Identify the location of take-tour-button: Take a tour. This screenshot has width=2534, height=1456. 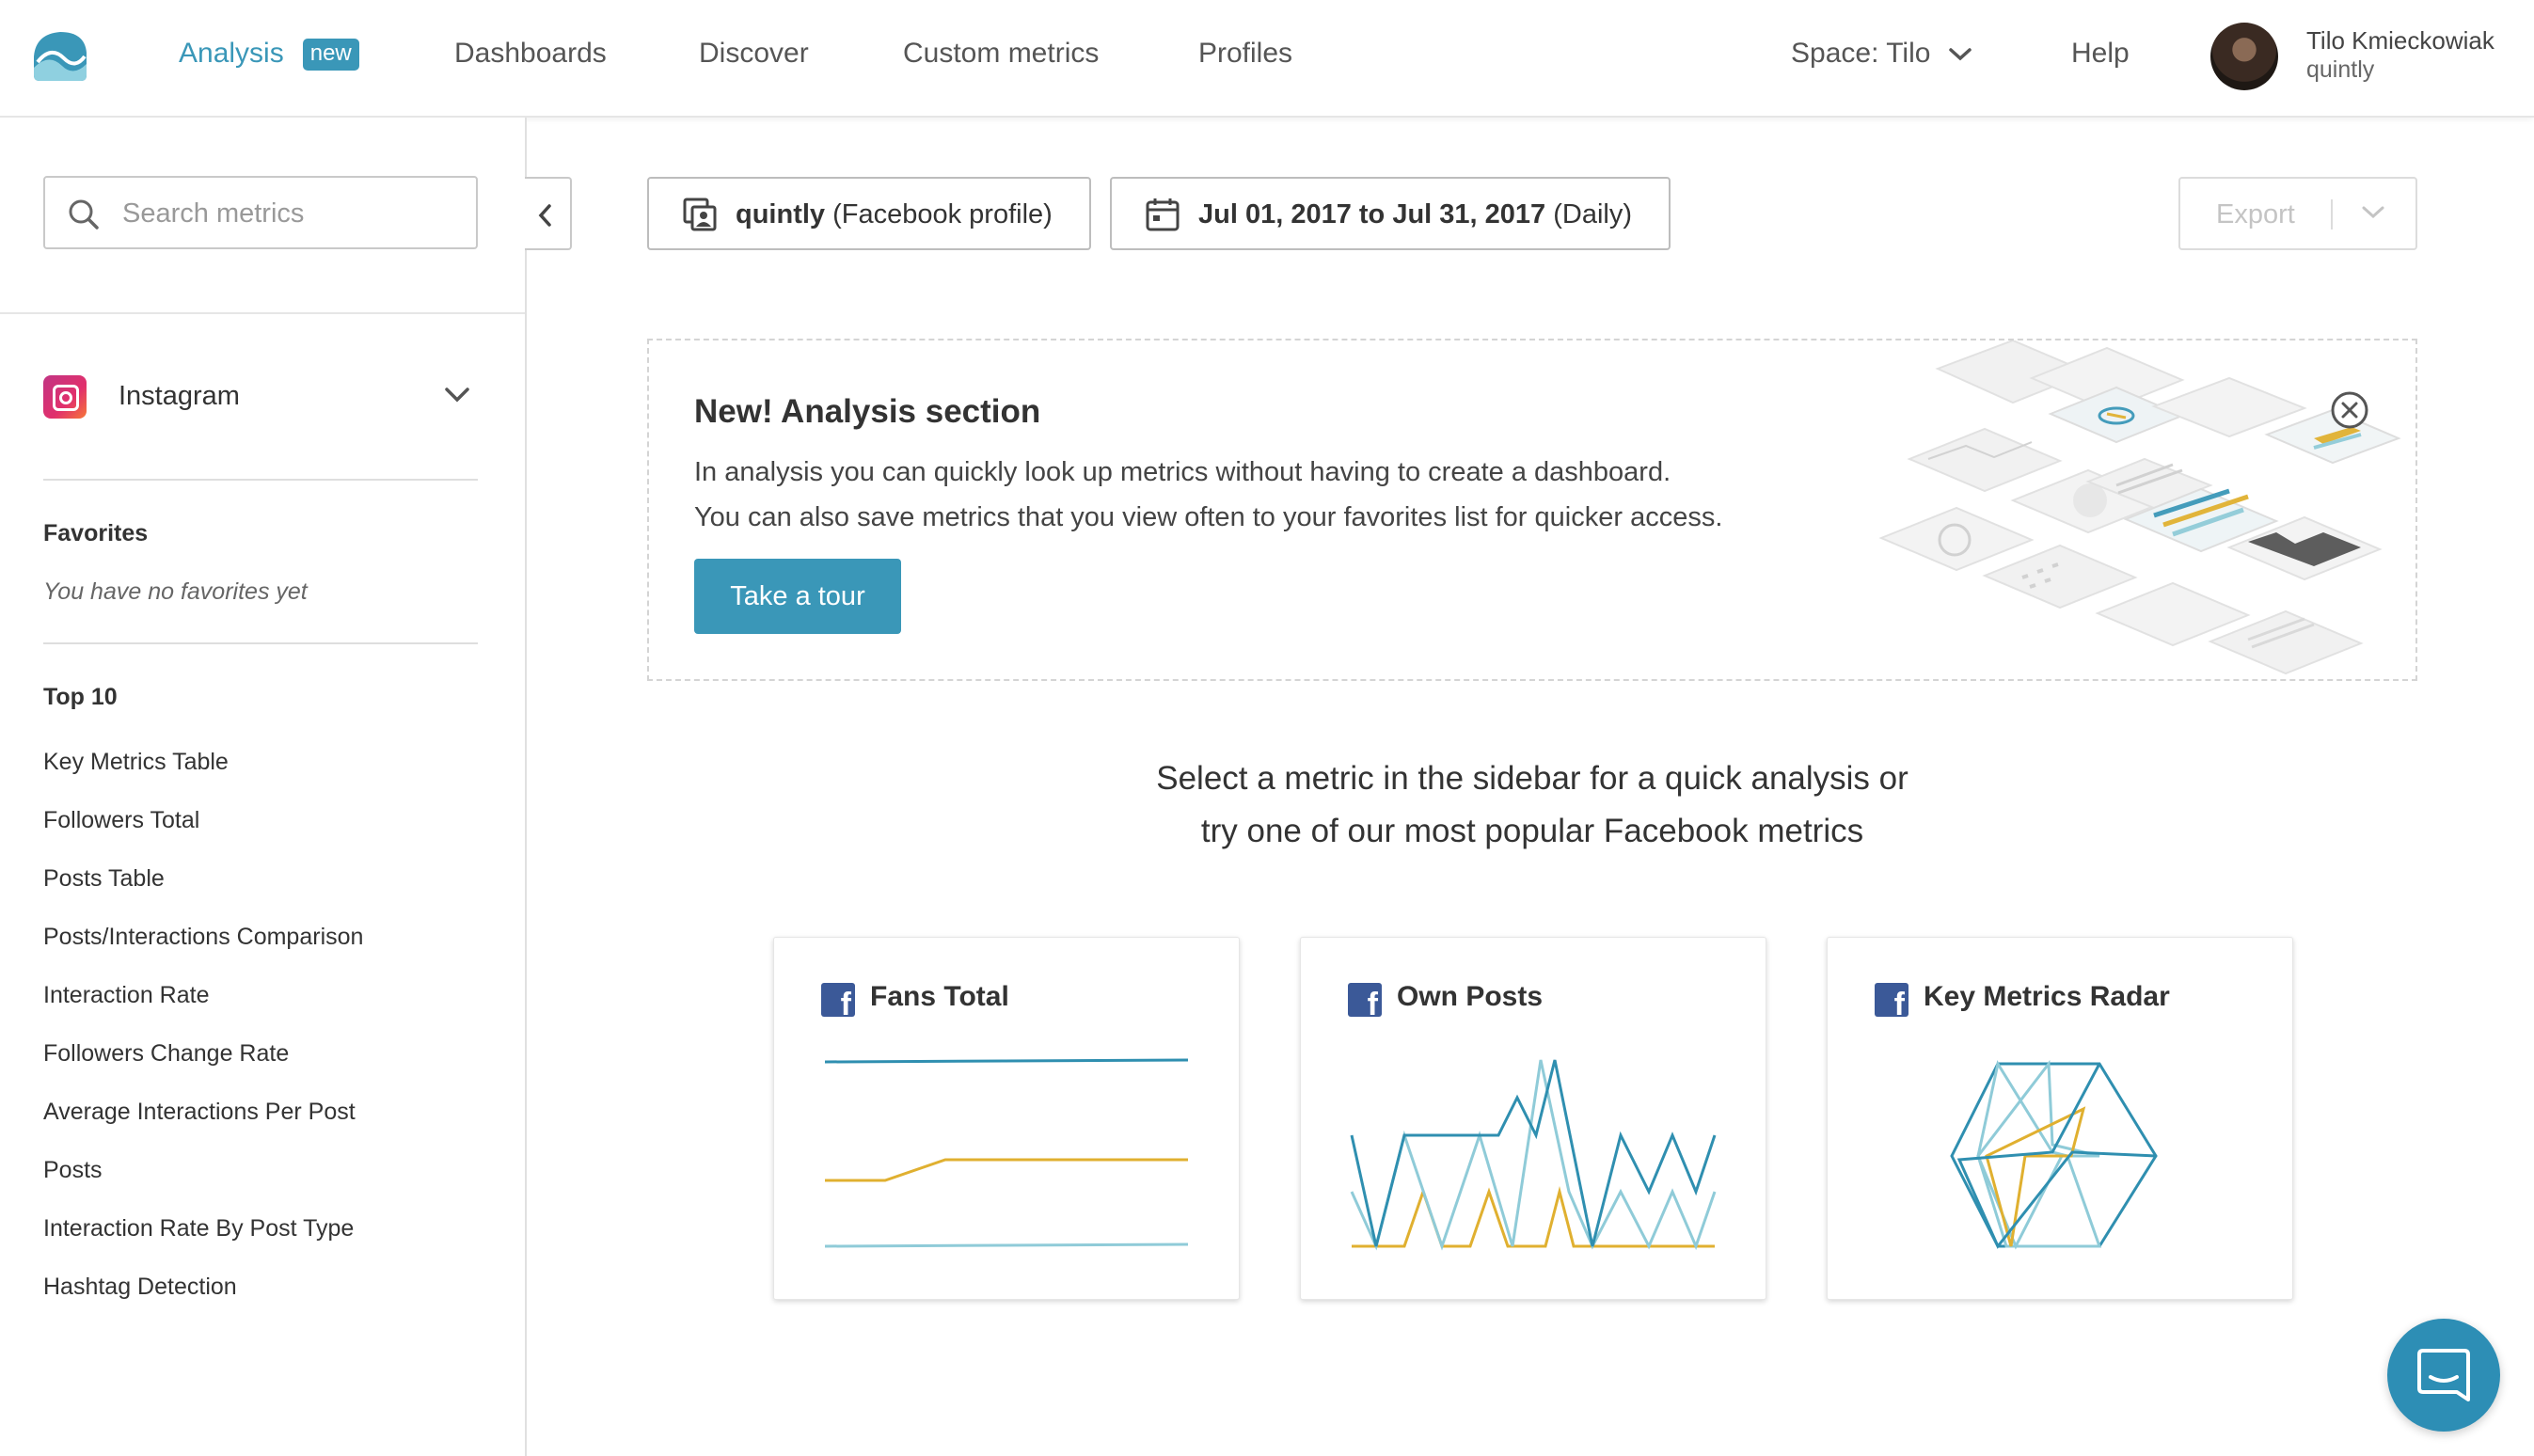
(797, 596).